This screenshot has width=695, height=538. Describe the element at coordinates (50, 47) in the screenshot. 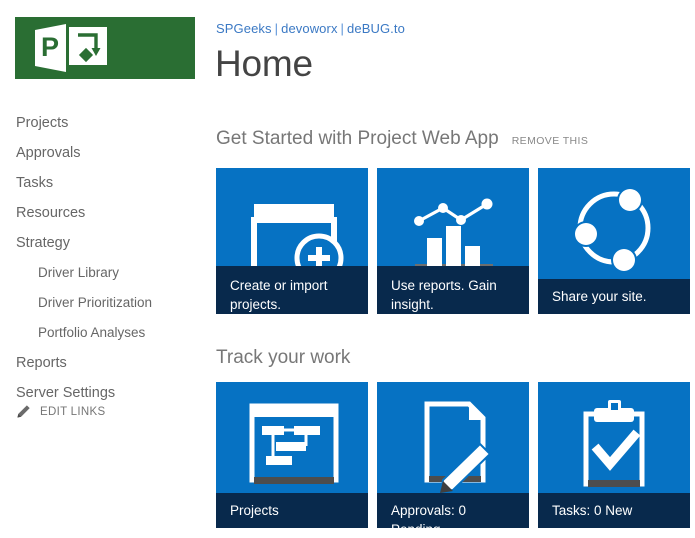

I see `svg-text: P` at that location.